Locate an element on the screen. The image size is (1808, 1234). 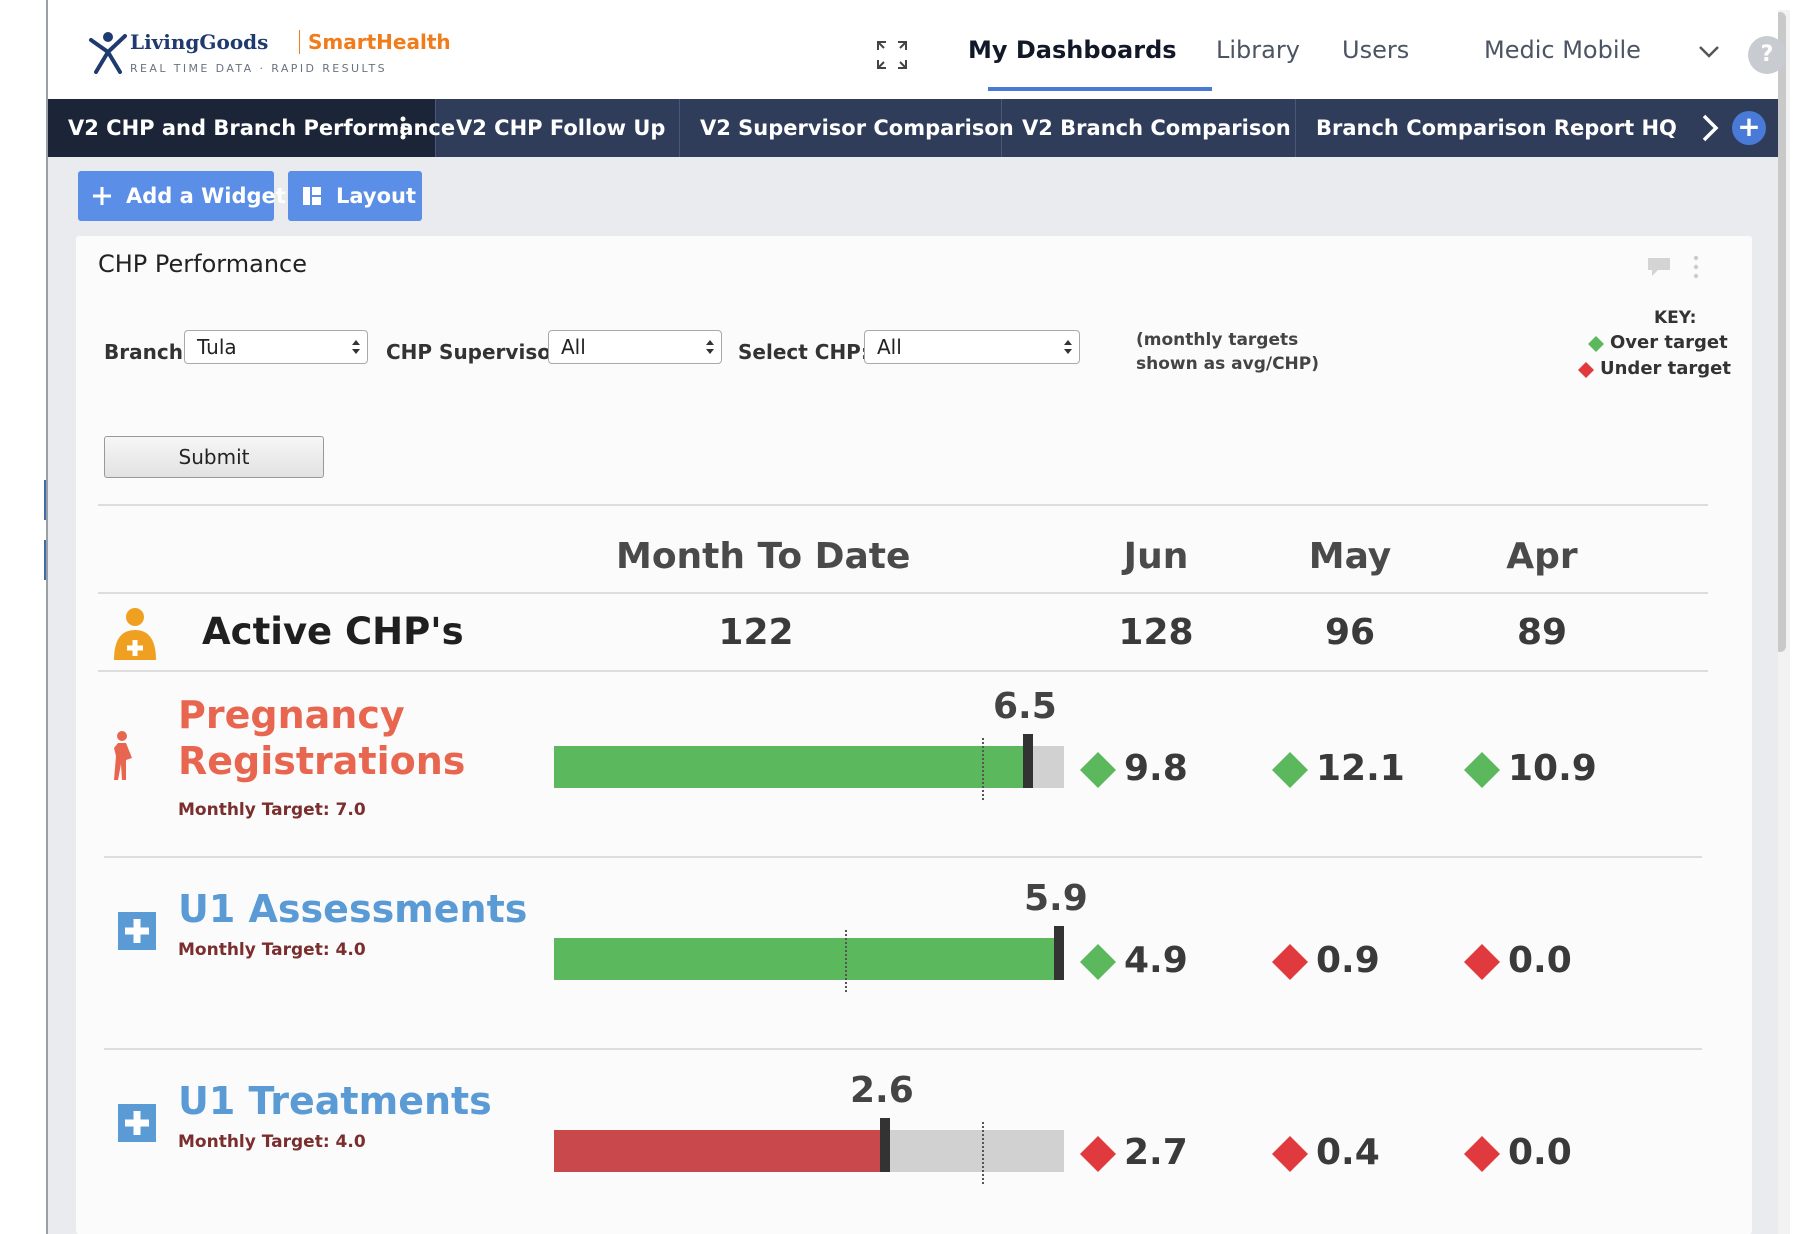
chp-supervisor-select-value: All is located at coordinates (573, 347).